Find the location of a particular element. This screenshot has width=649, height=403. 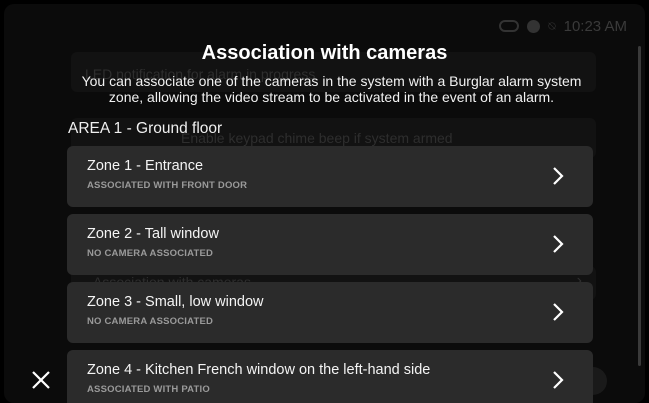

area-heading: AREA 1 - Ground floor is located at coordinates (145, 128).